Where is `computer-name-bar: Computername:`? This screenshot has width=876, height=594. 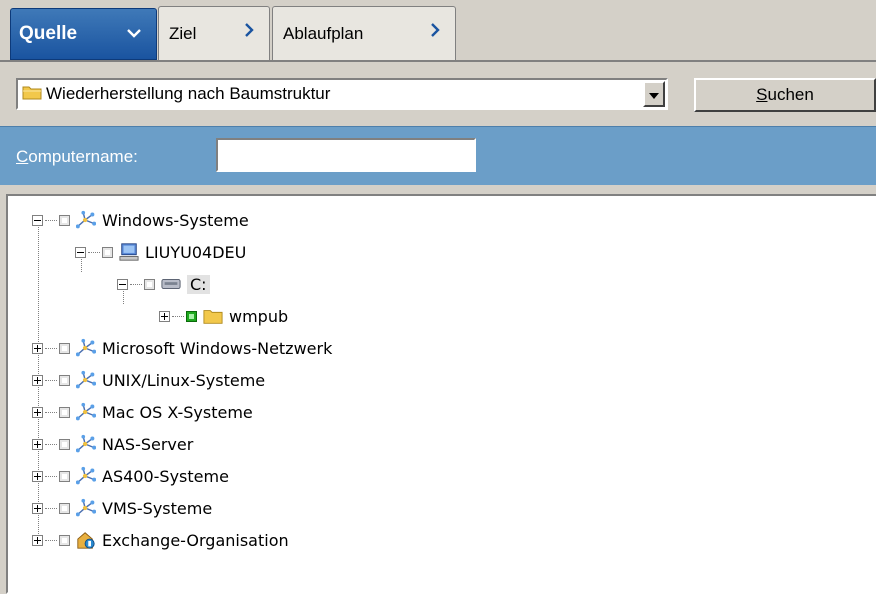
computer-name-bar: Computername: is located at coordinates (438, 155).